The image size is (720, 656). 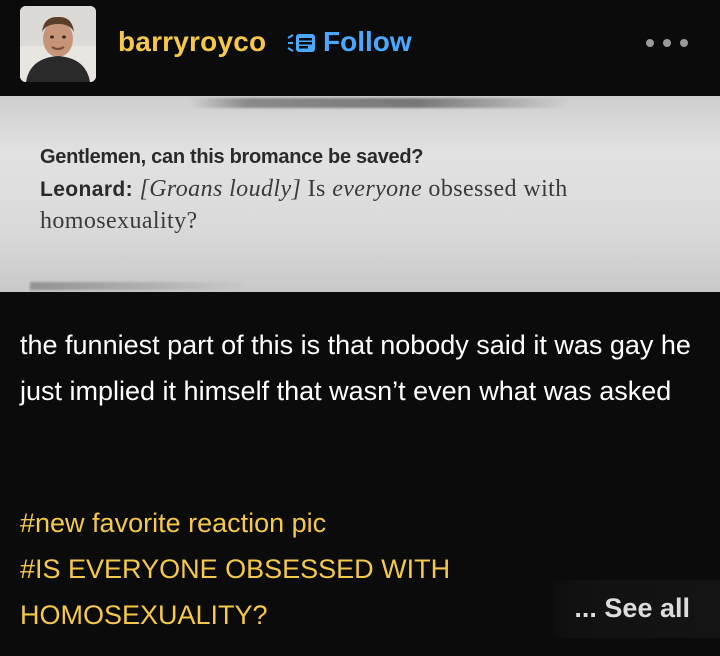 I want to click on avatar-photo, so click(x=58, y=44).